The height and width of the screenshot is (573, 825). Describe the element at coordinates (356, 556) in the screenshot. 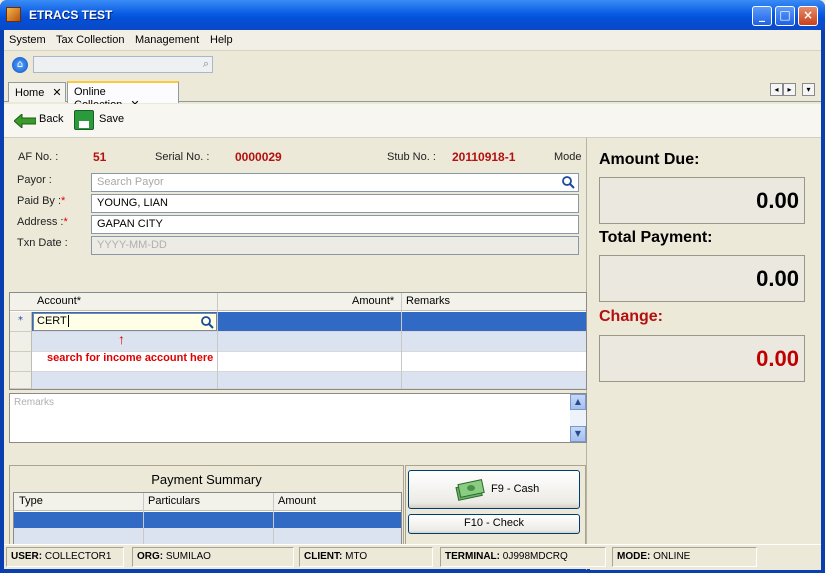

I see `status-client-value: MTO` at that location.